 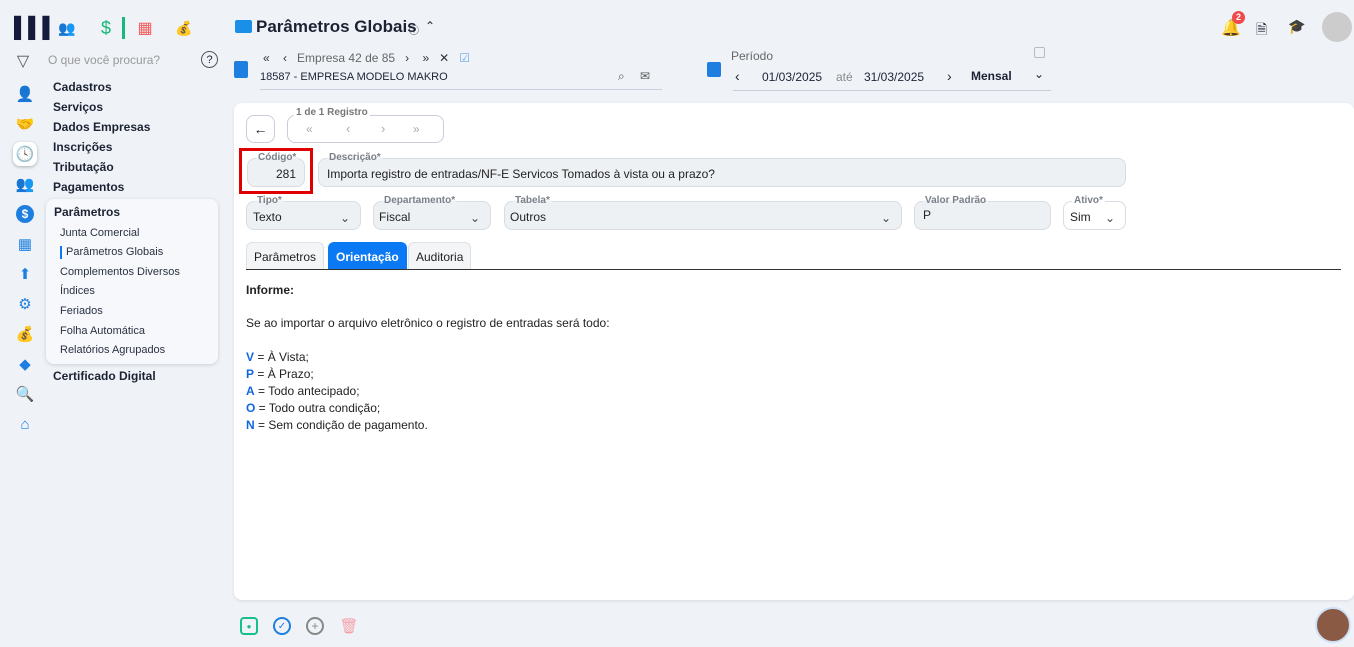 What do you see at coordinates (260, 129) in the screenshot?
I see `back-button: ←` at bounding box center [260, 129].